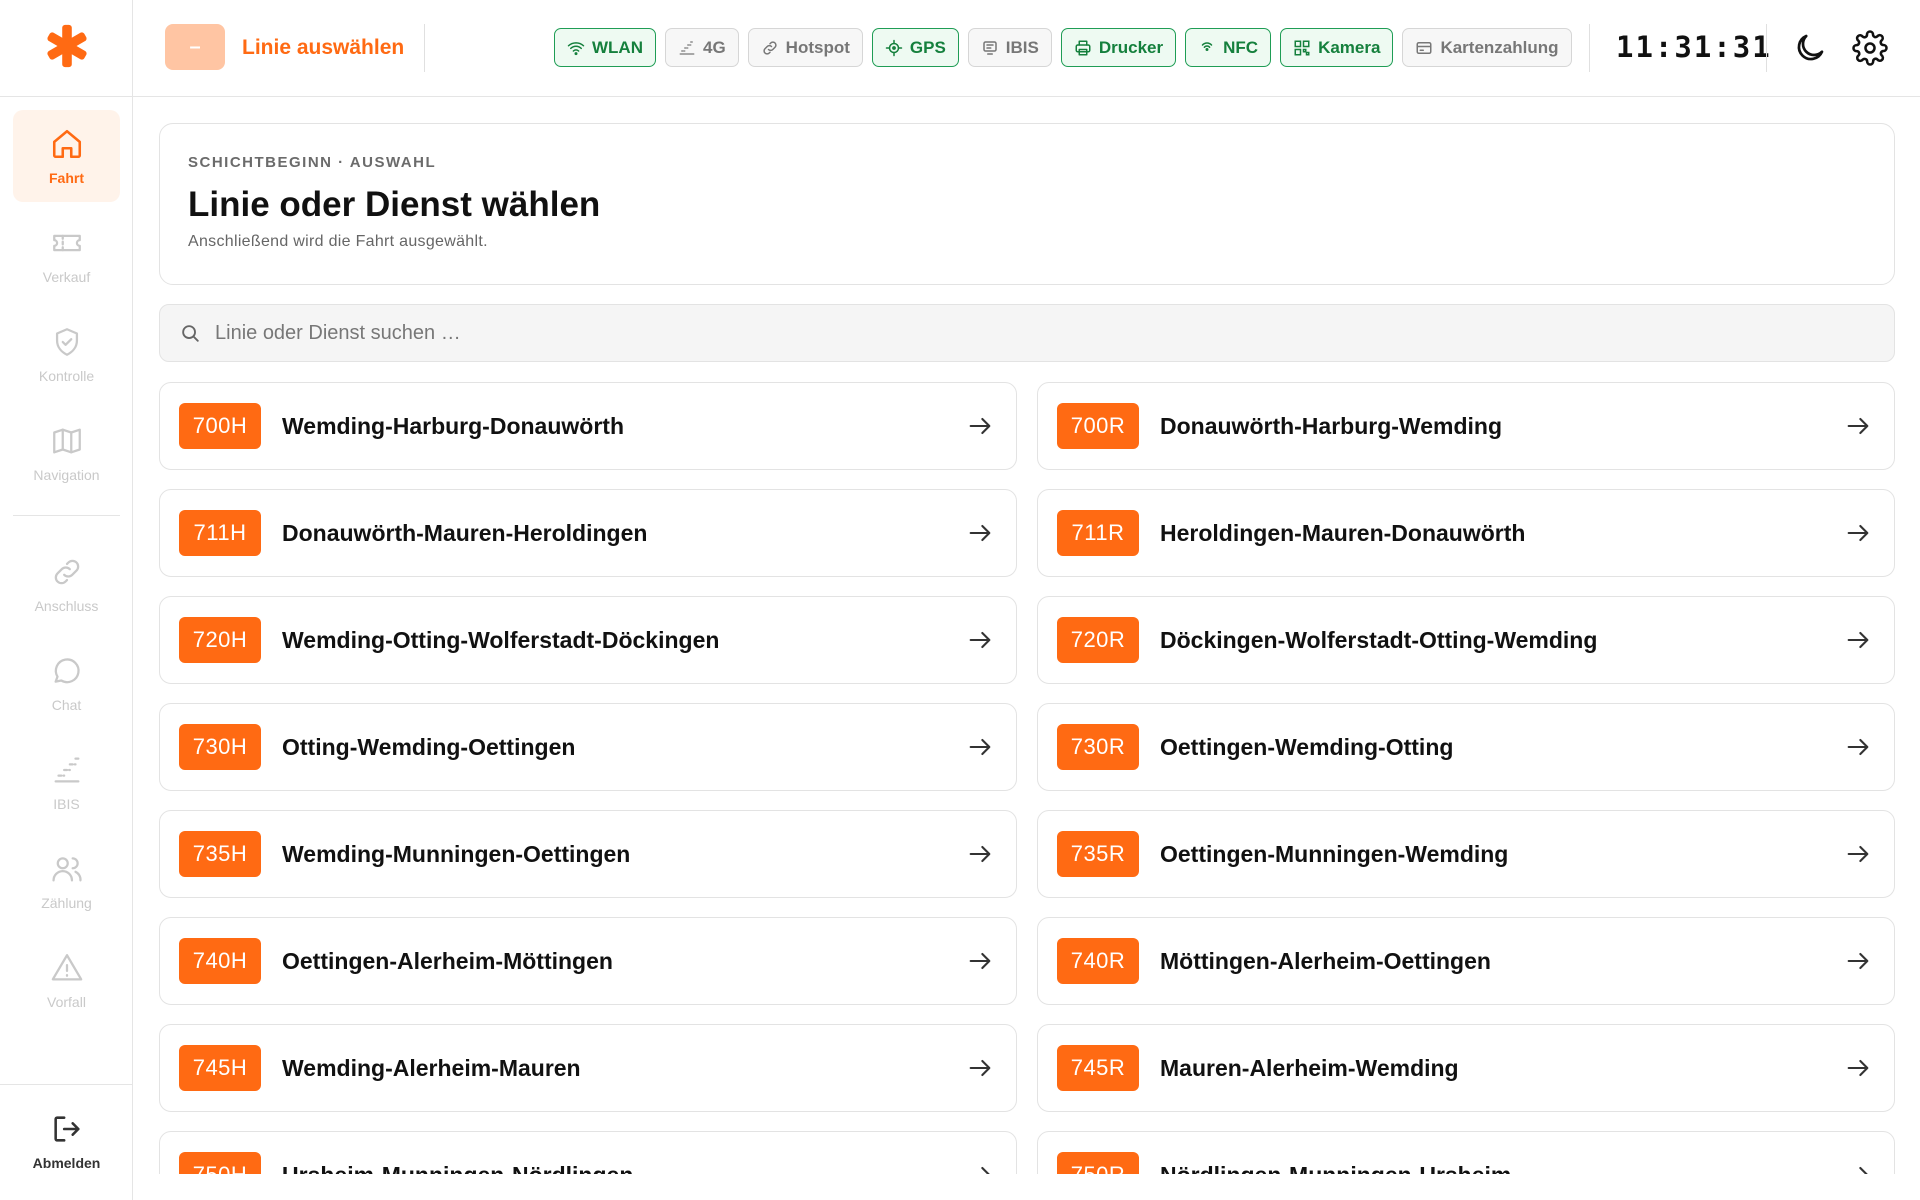  What do you see at coordinates (817, 47) in the screenshot?
I see `status-chip-label: Hotspot` at bounding box center [817, 47].